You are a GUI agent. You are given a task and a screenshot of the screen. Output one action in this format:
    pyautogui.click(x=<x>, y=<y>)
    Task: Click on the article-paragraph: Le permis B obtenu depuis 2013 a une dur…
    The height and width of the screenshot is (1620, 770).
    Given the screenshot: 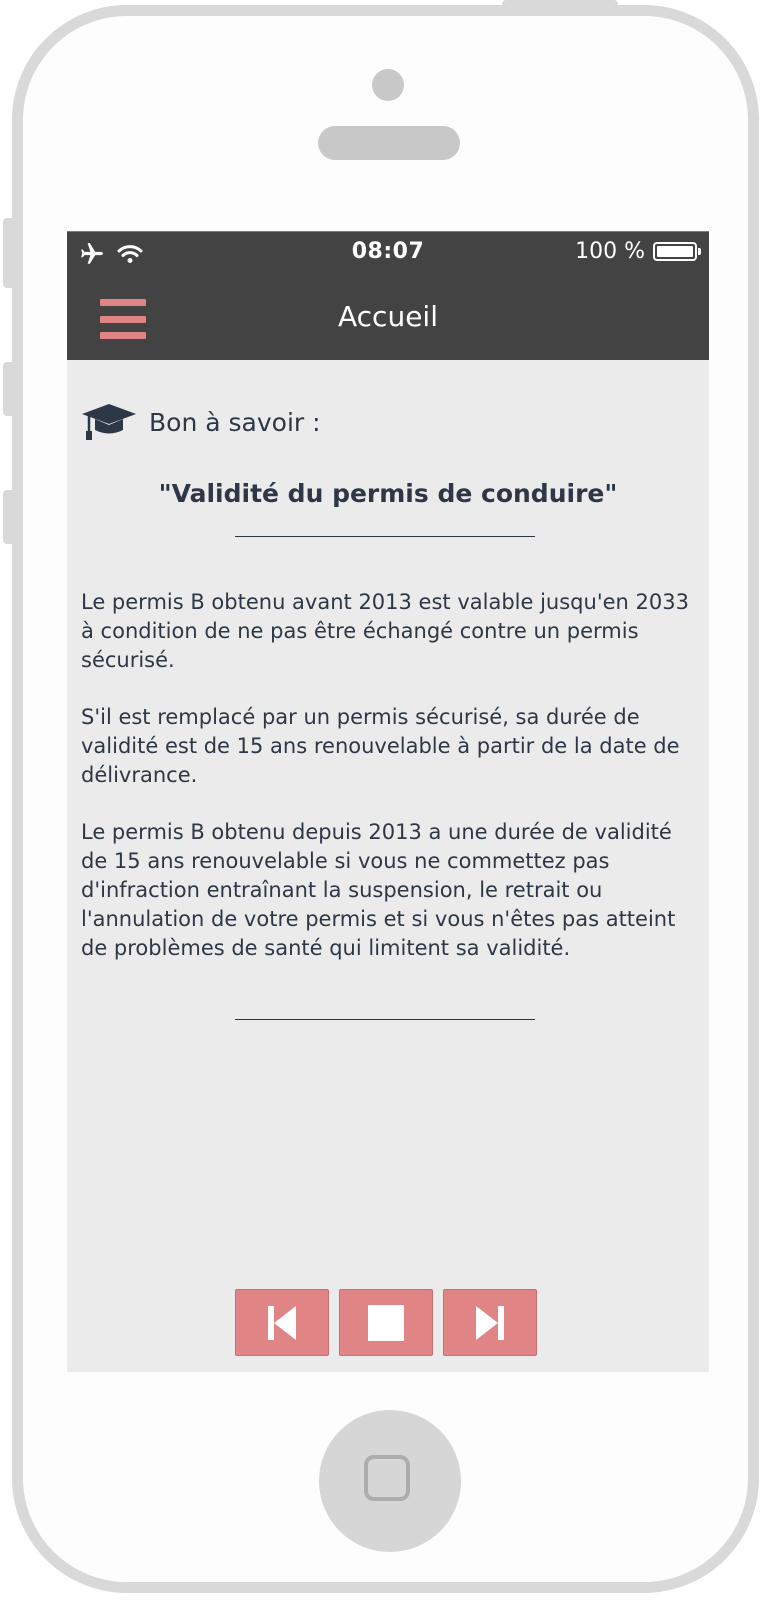 What is the action you would take?
    pyautogui.click(x=378, y=890)
    